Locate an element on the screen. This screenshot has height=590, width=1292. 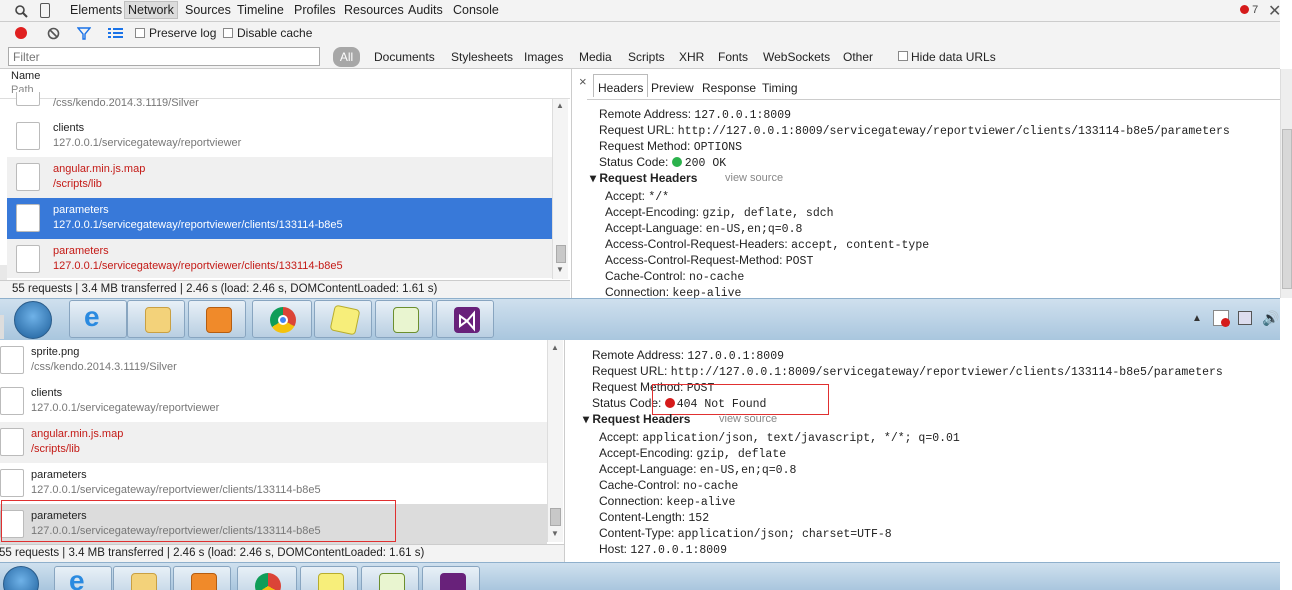
tab-sources: Sources is located at coordinates (208, 10).